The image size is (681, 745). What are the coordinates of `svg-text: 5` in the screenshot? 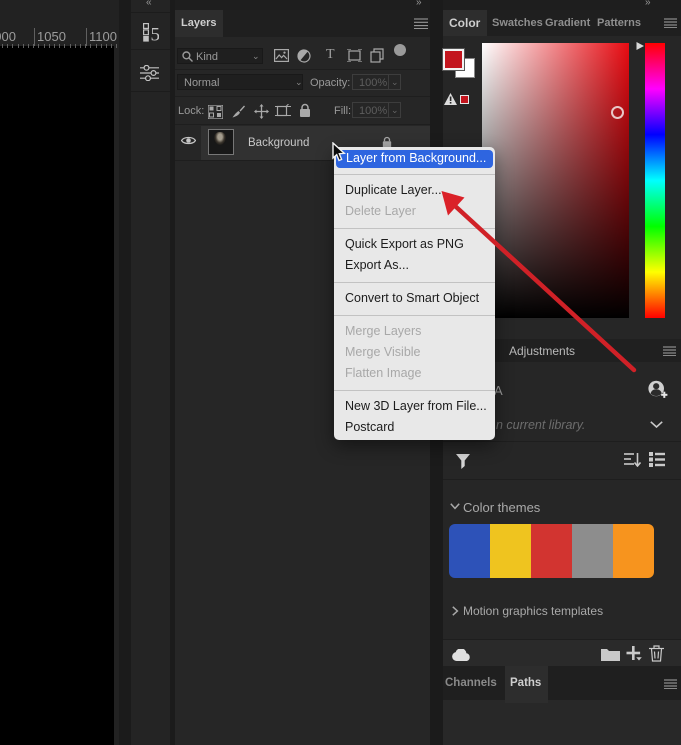 It's located at (155, 34).